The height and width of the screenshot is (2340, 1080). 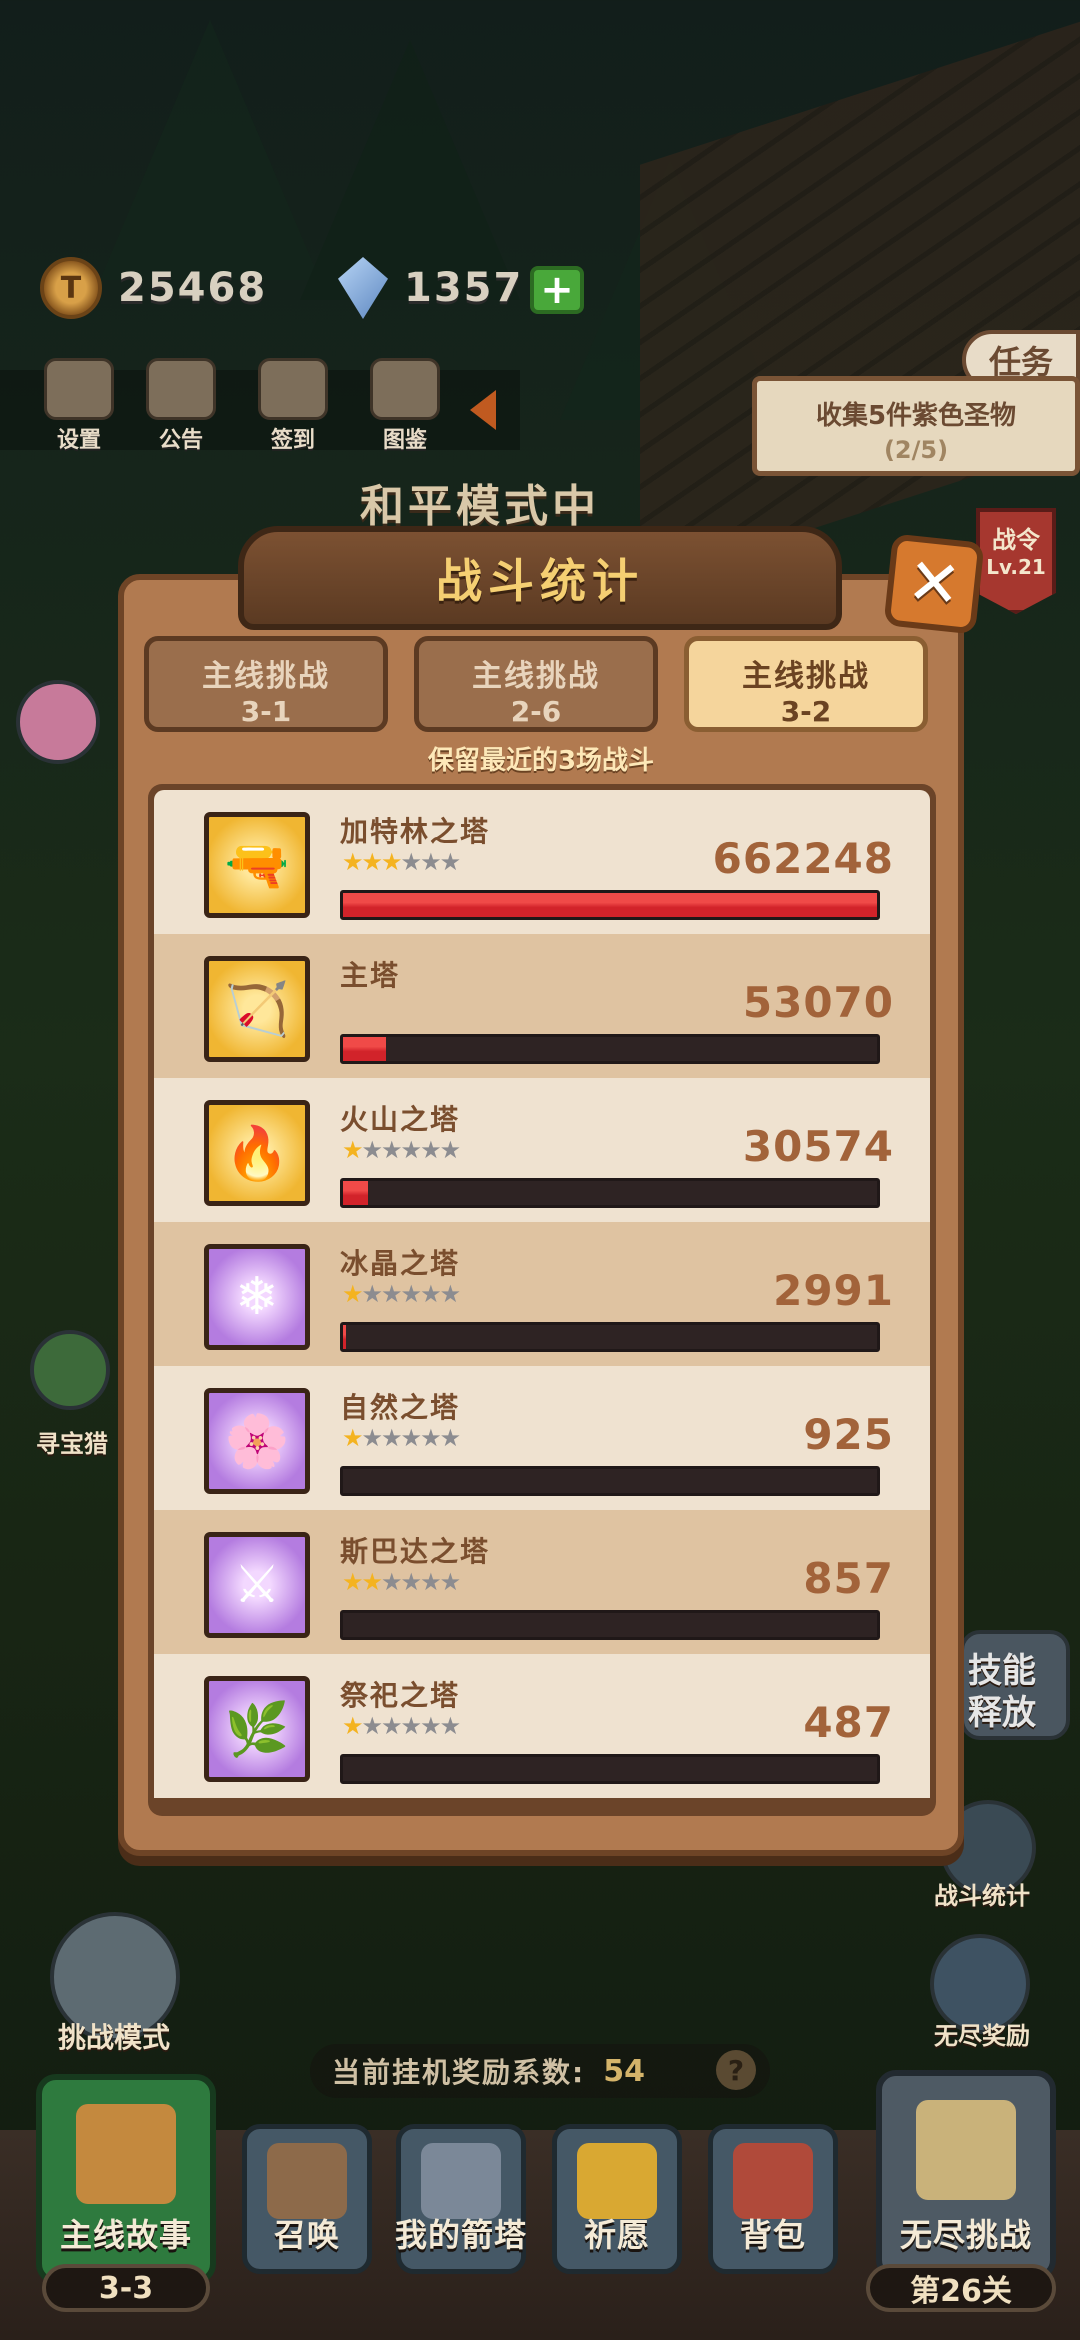 What do you see at coordinates (480, 506) in the screenshot?
I see `peace-mode-text: 和平模式中` at bounding box center [480, 506].